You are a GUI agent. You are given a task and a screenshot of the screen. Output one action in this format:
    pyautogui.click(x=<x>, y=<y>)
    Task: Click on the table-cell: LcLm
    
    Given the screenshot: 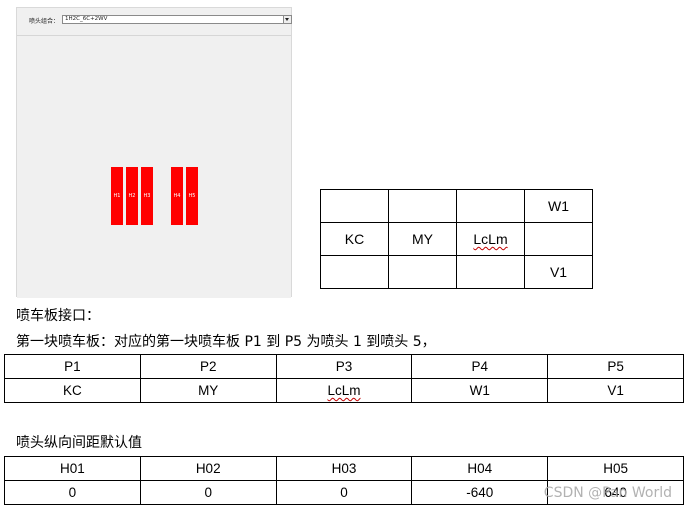 What is the action you would take?
    pyautogui.click(x=344, y=390)
    